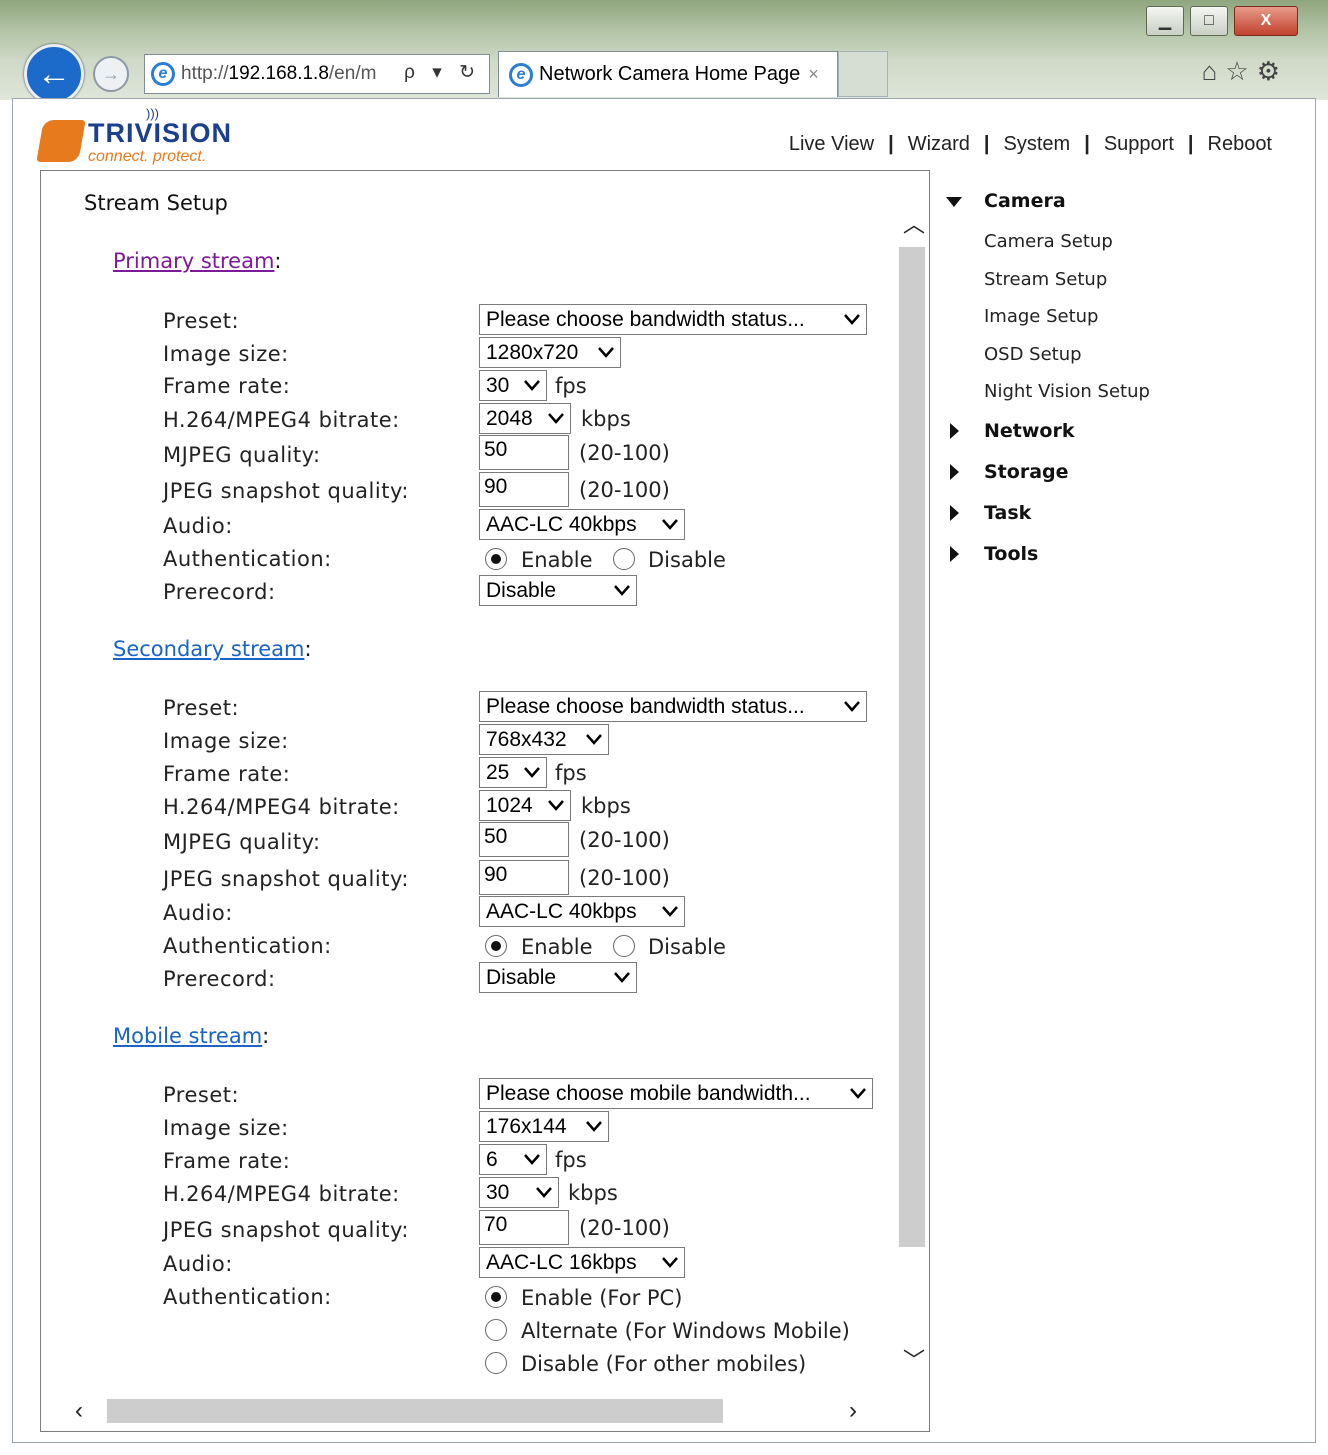 This screenshot has width=1328, height=1455. I want to click on secondary-frame-rate-select: 25, so click(513, 772).